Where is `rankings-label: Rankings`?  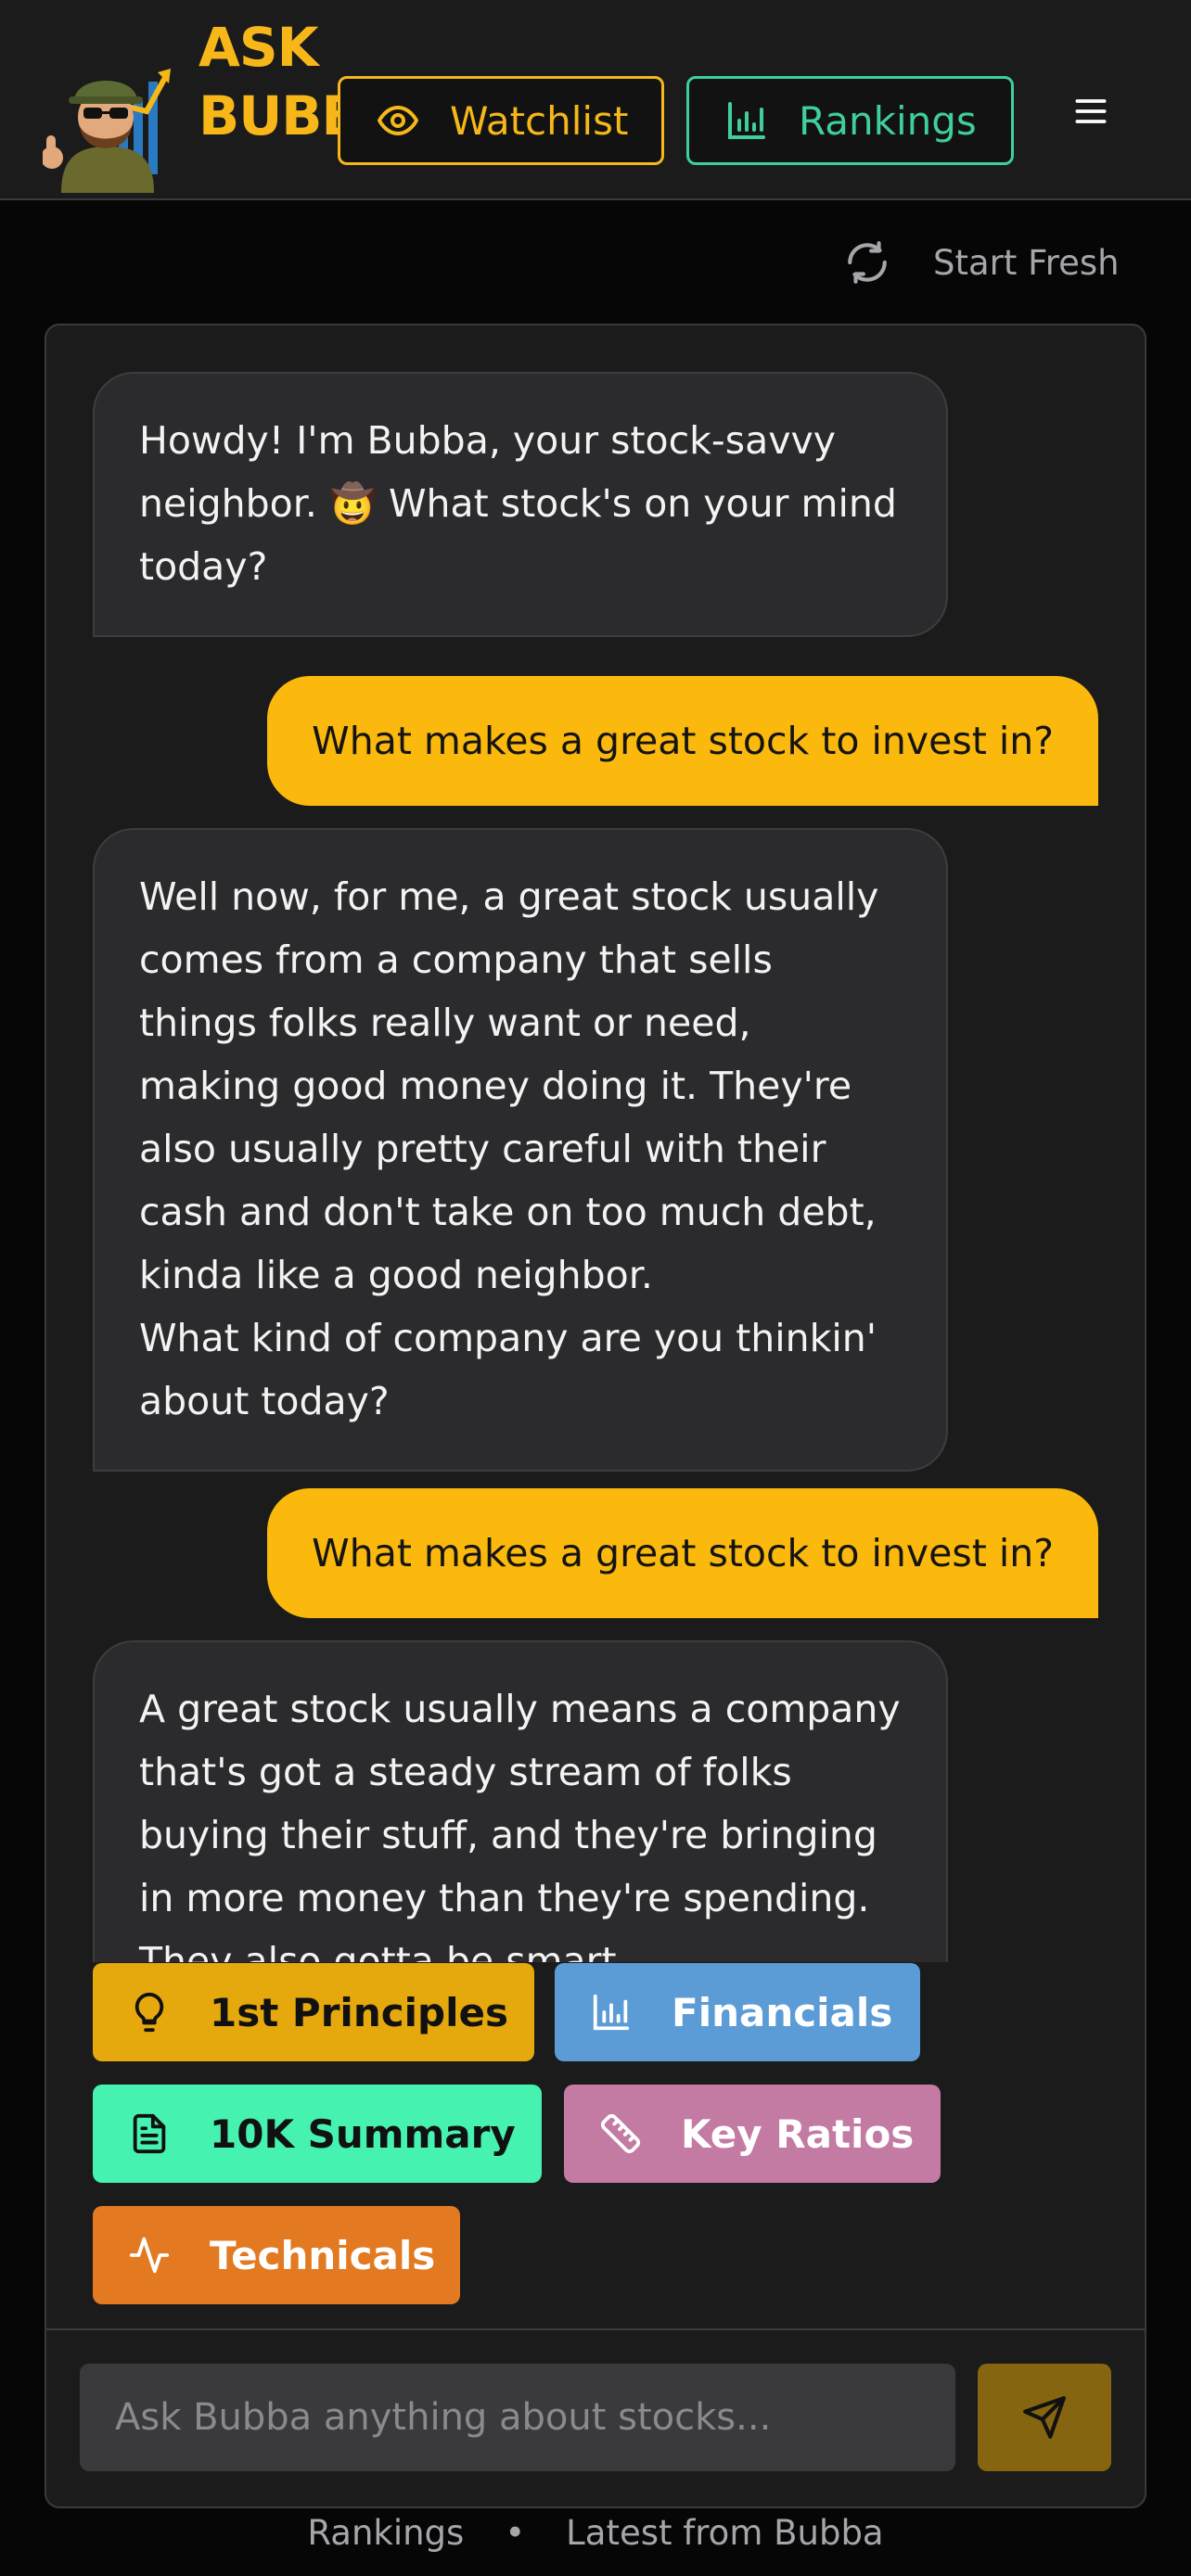
rankings-label: Rankings is located at coordinates (888, 120).